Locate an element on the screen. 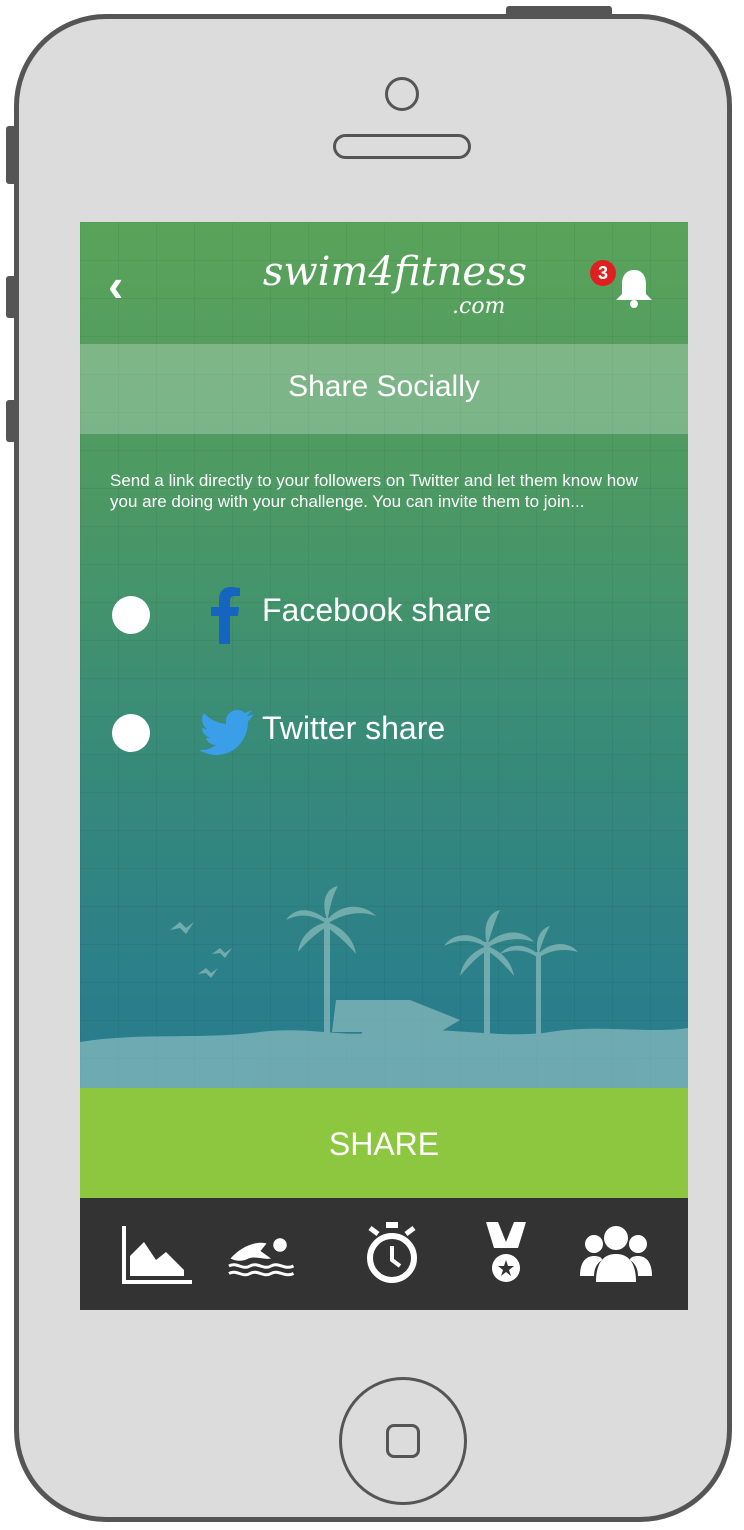  notification-bell-icon is located at coordinates (634, 288).